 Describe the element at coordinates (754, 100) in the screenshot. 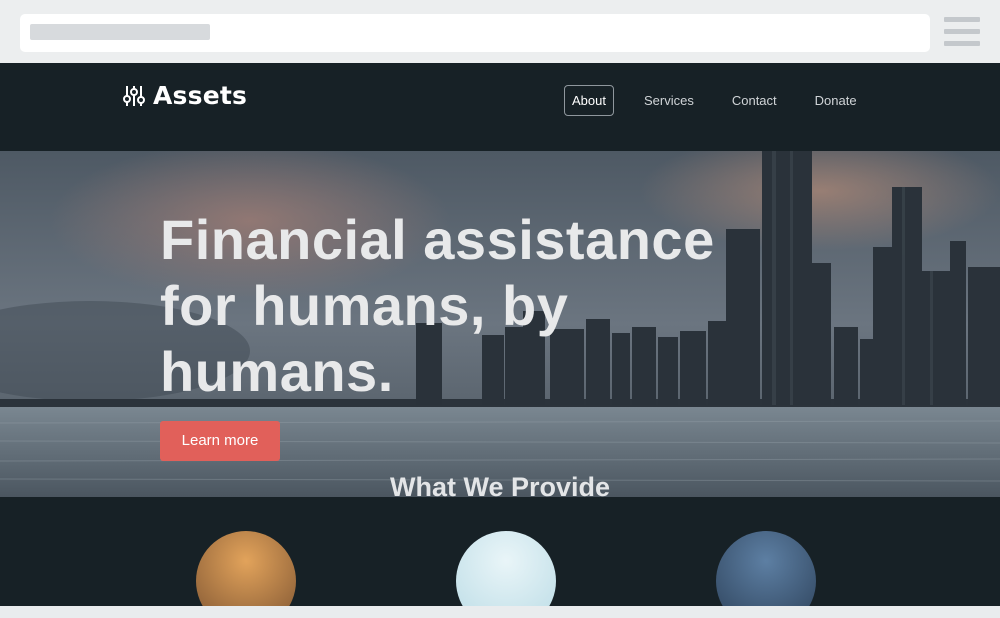

I see `nav-link-contact: Contact` at that location.